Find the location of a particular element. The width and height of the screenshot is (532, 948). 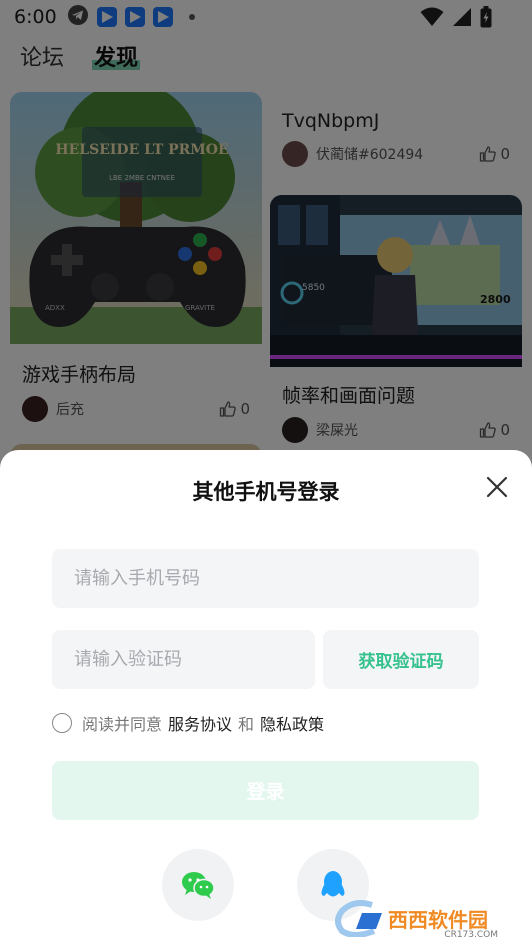

watermark-sub: CR173.COM is located at coordinates (471, 935).